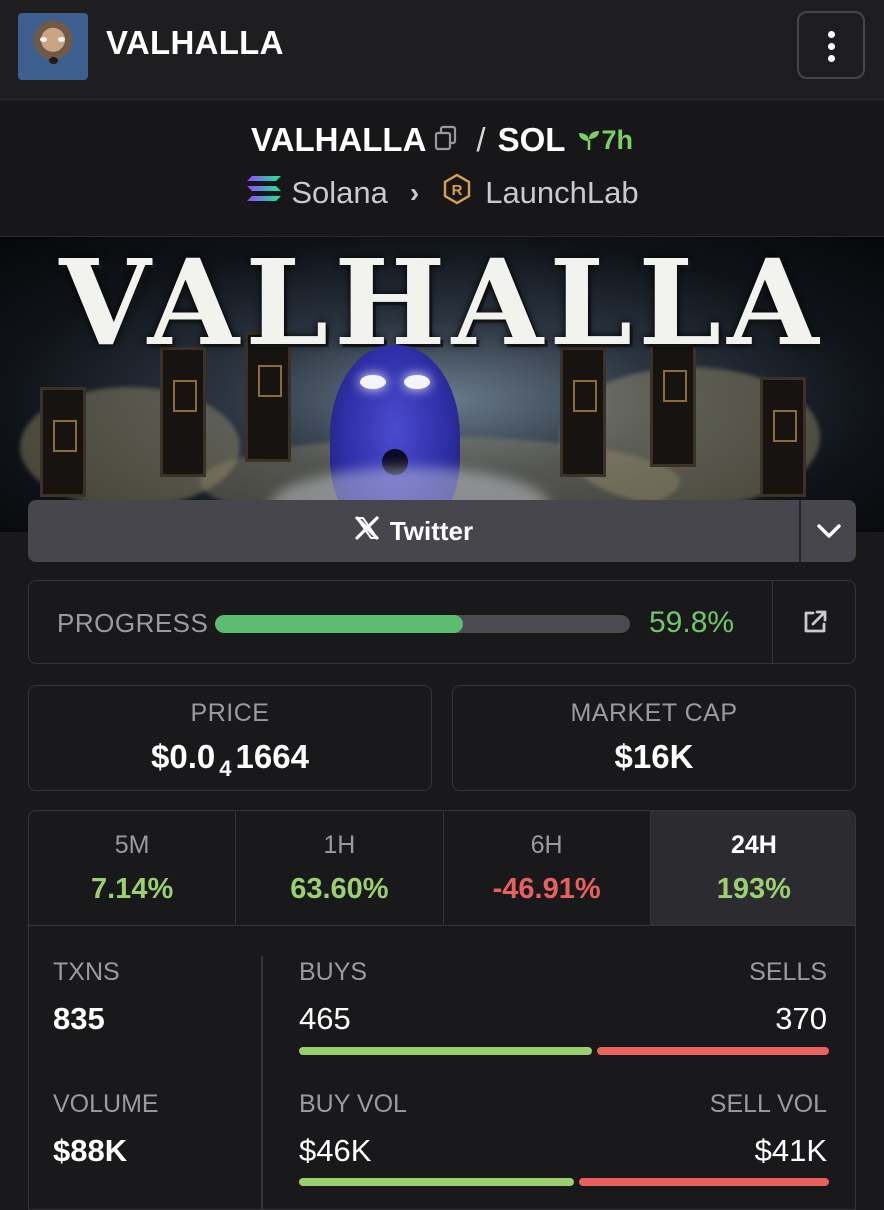  I want to click on price-value: $0.0 4 1664, so click(230, 759).